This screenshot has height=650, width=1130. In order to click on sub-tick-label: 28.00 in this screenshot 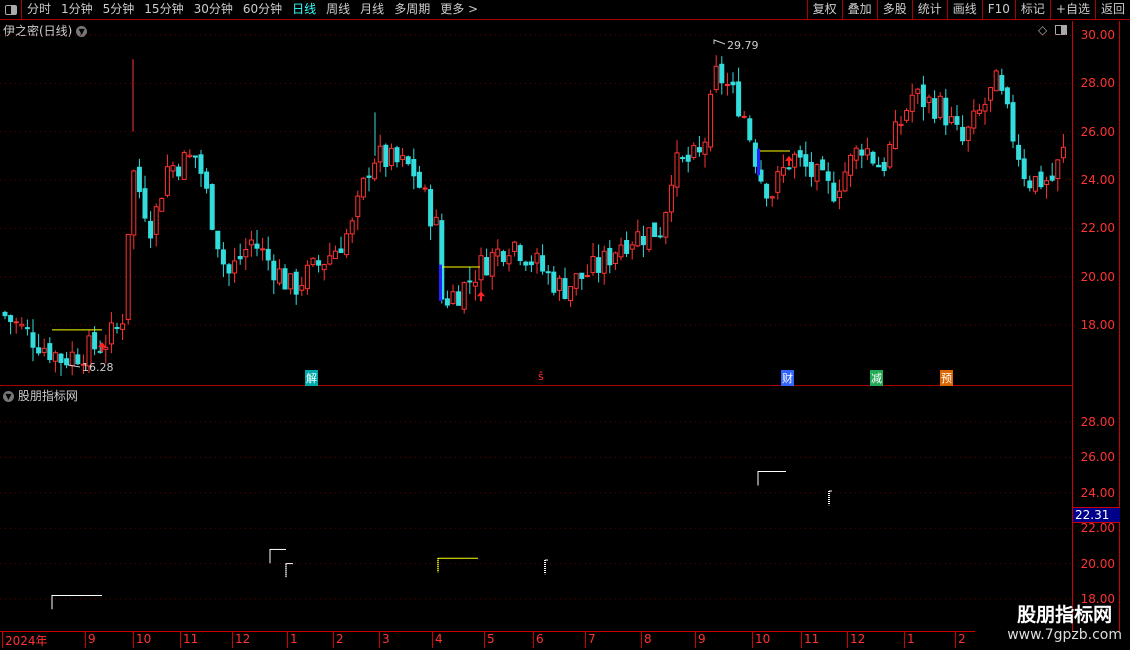, I will do `click(1097, 422)`.